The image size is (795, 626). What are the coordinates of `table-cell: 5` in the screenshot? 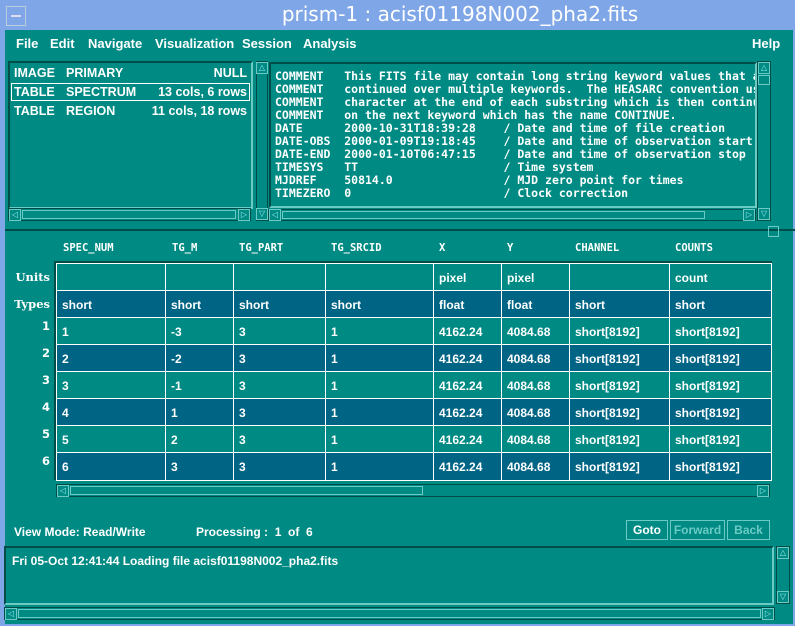 It's located at (111, 439).